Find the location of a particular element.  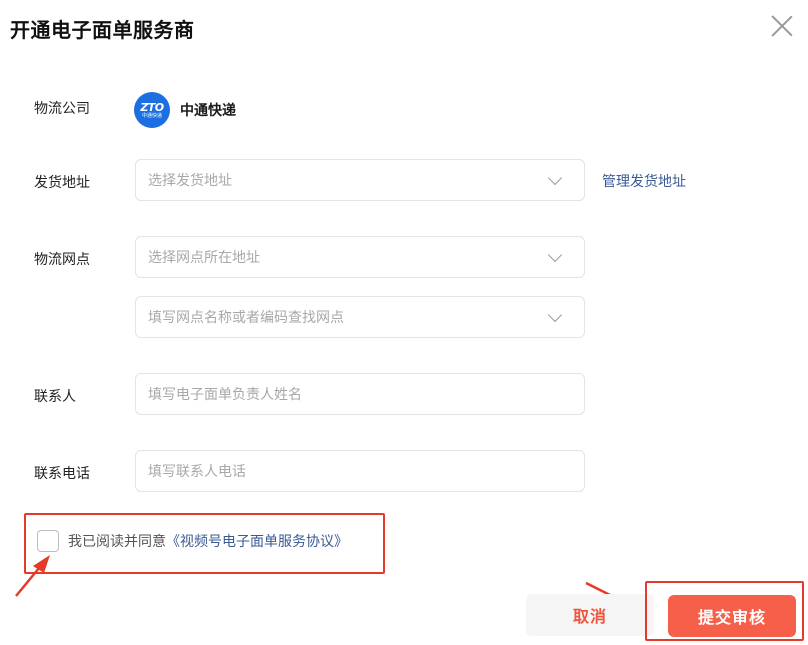

submit-review-button: 提交审核 is located at coordinates (732, 616).